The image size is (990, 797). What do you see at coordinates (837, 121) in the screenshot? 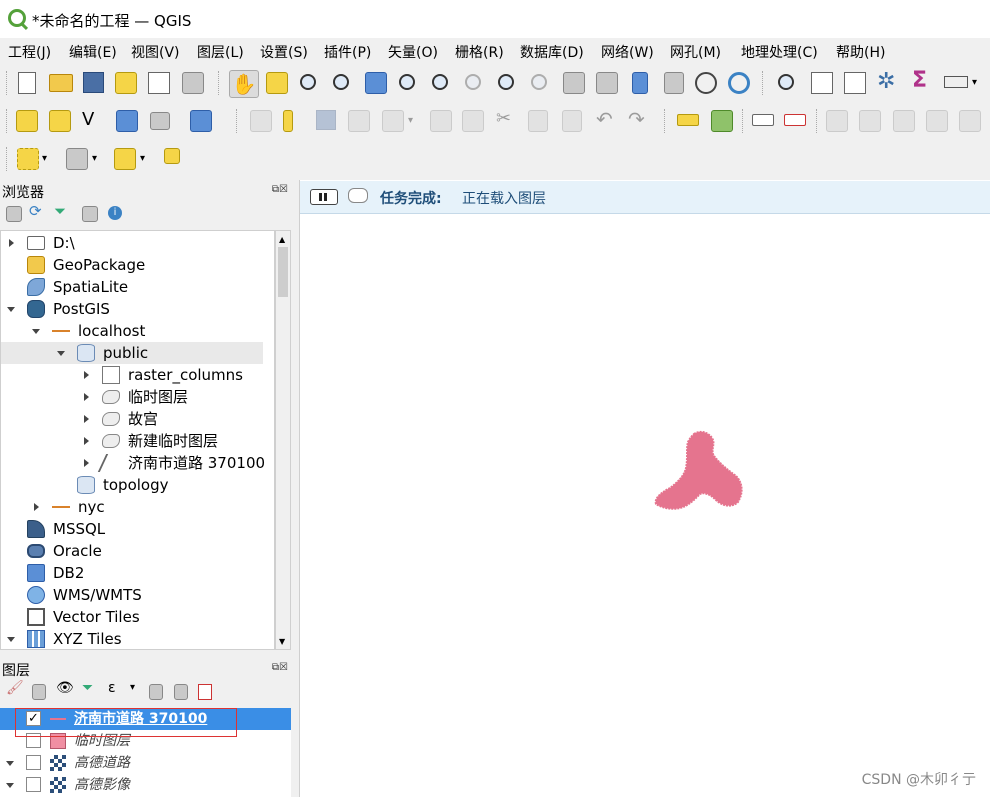
I see `pin-labels-icon` at bounding box center [837, 121].